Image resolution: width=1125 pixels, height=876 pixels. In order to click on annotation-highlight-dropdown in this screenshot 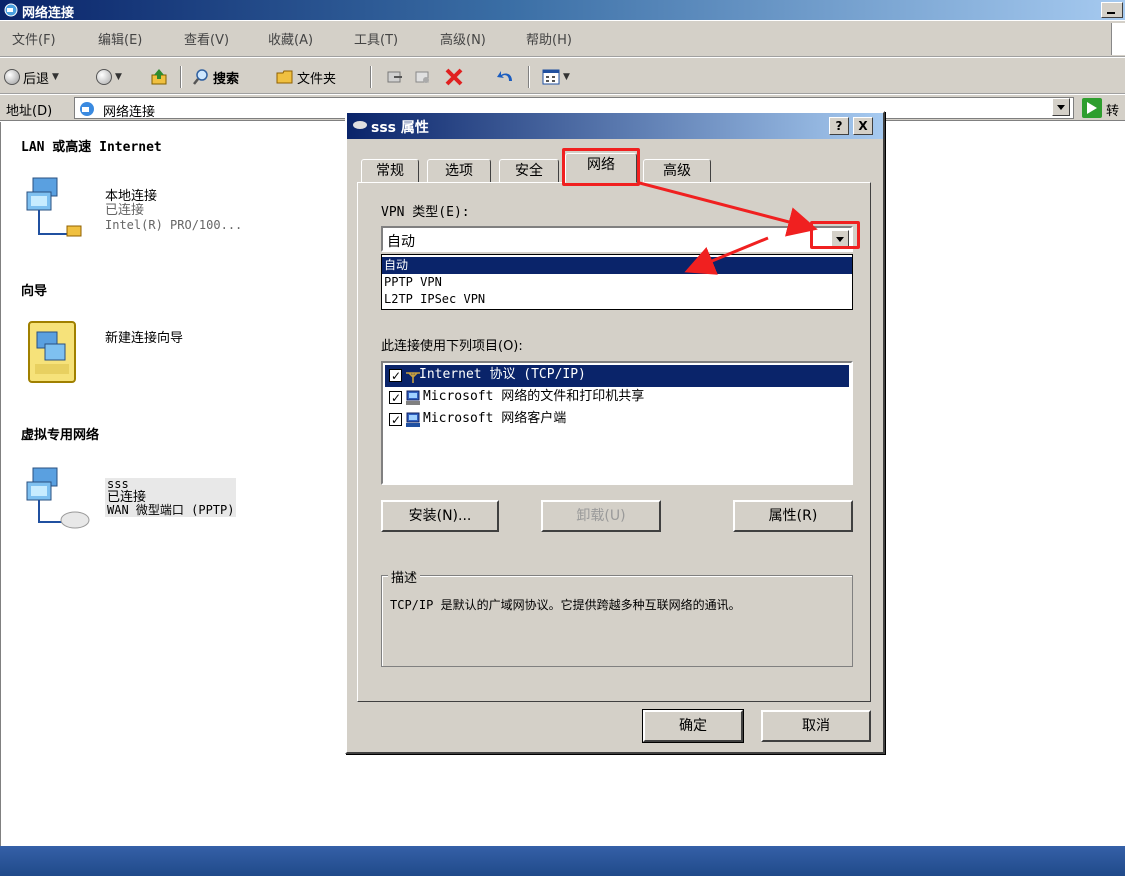, I will do `click(835, 235)`.